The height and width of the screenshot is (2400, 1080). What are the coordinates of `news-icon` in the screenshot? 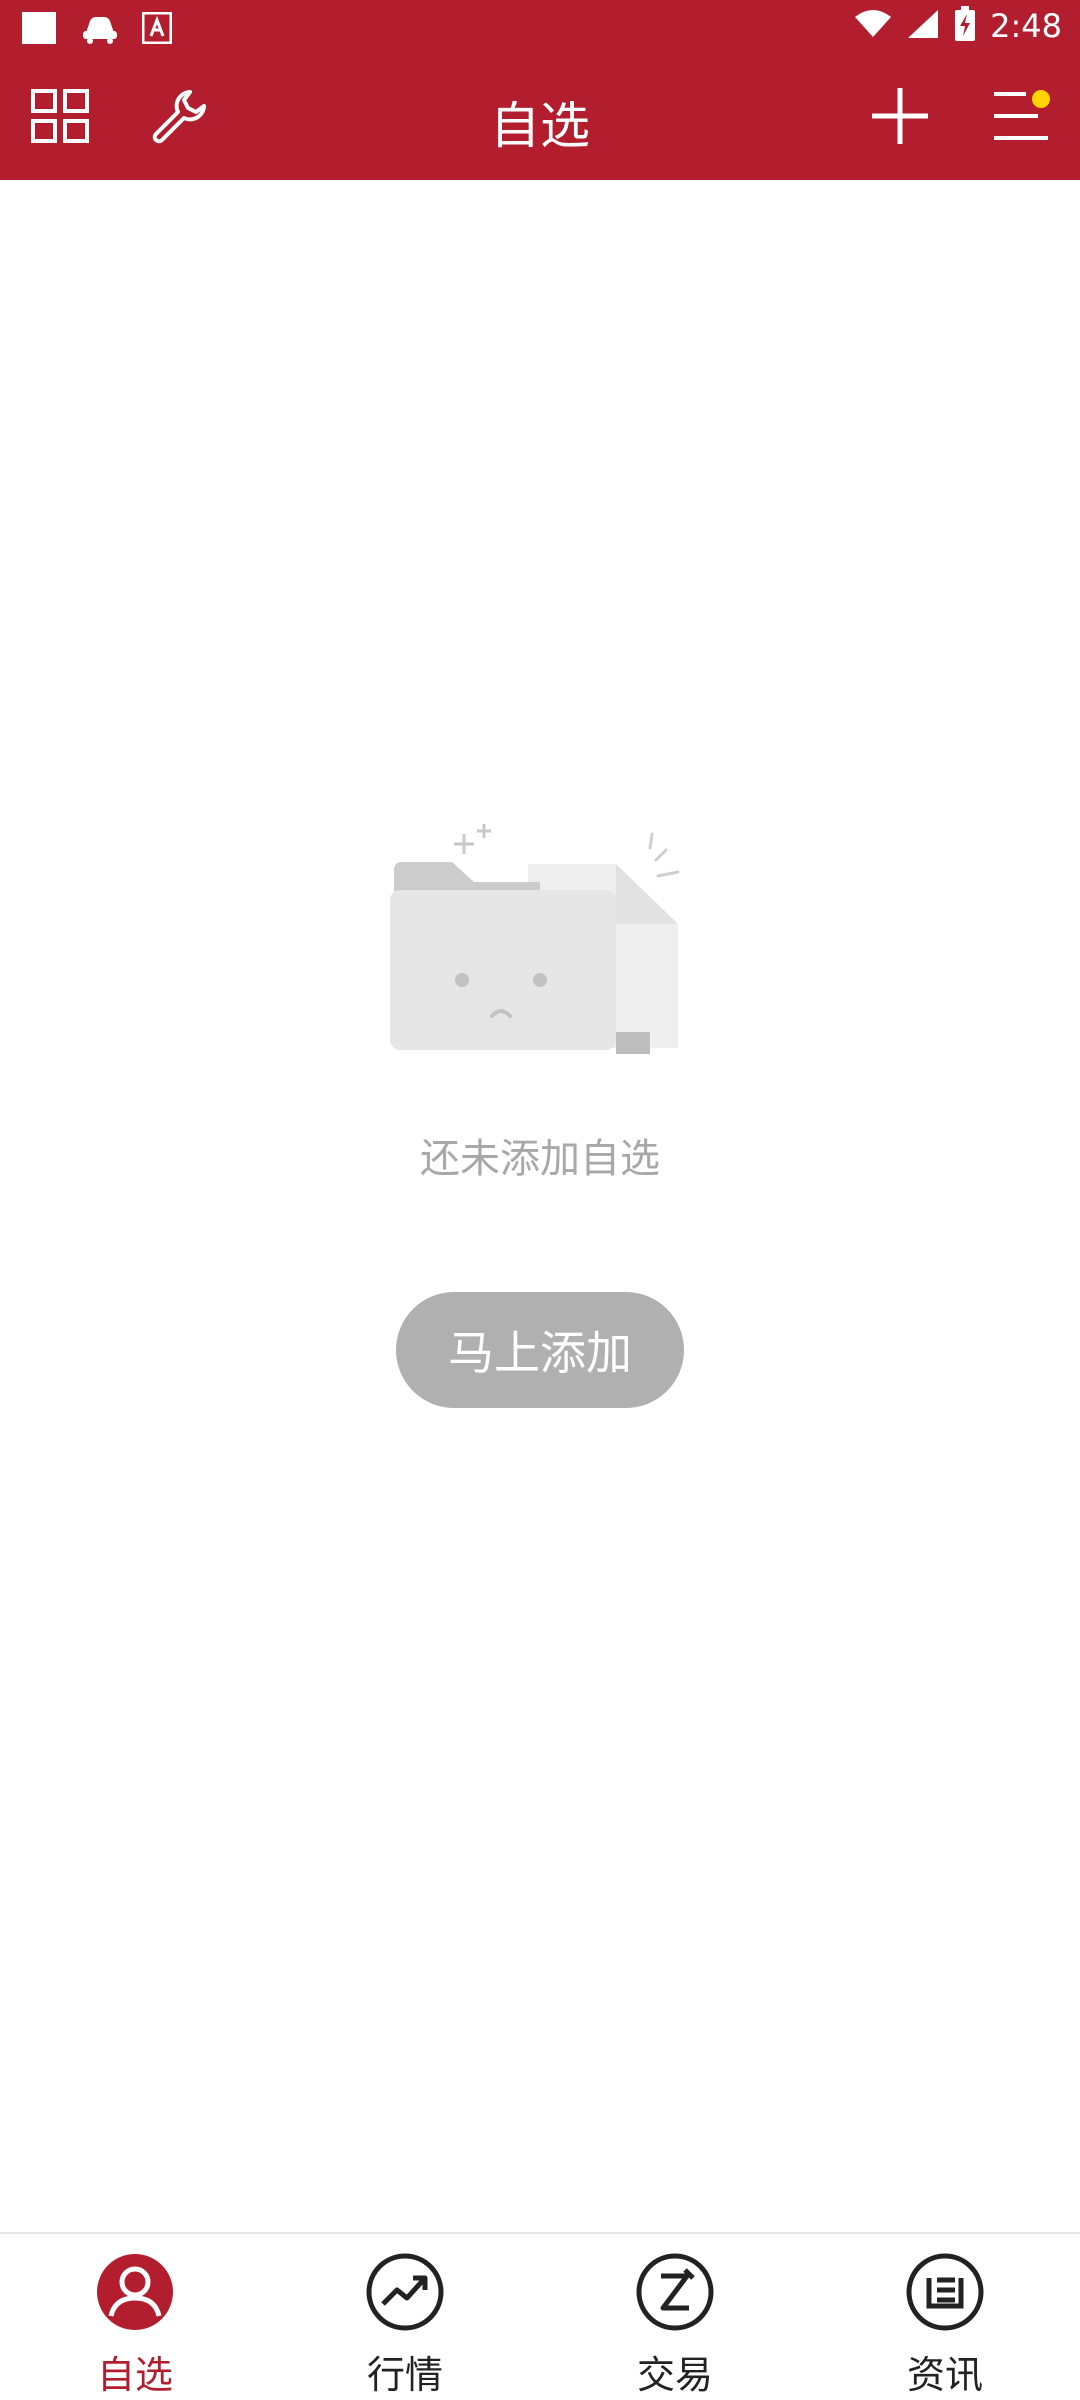 It's located at (945, 2292).